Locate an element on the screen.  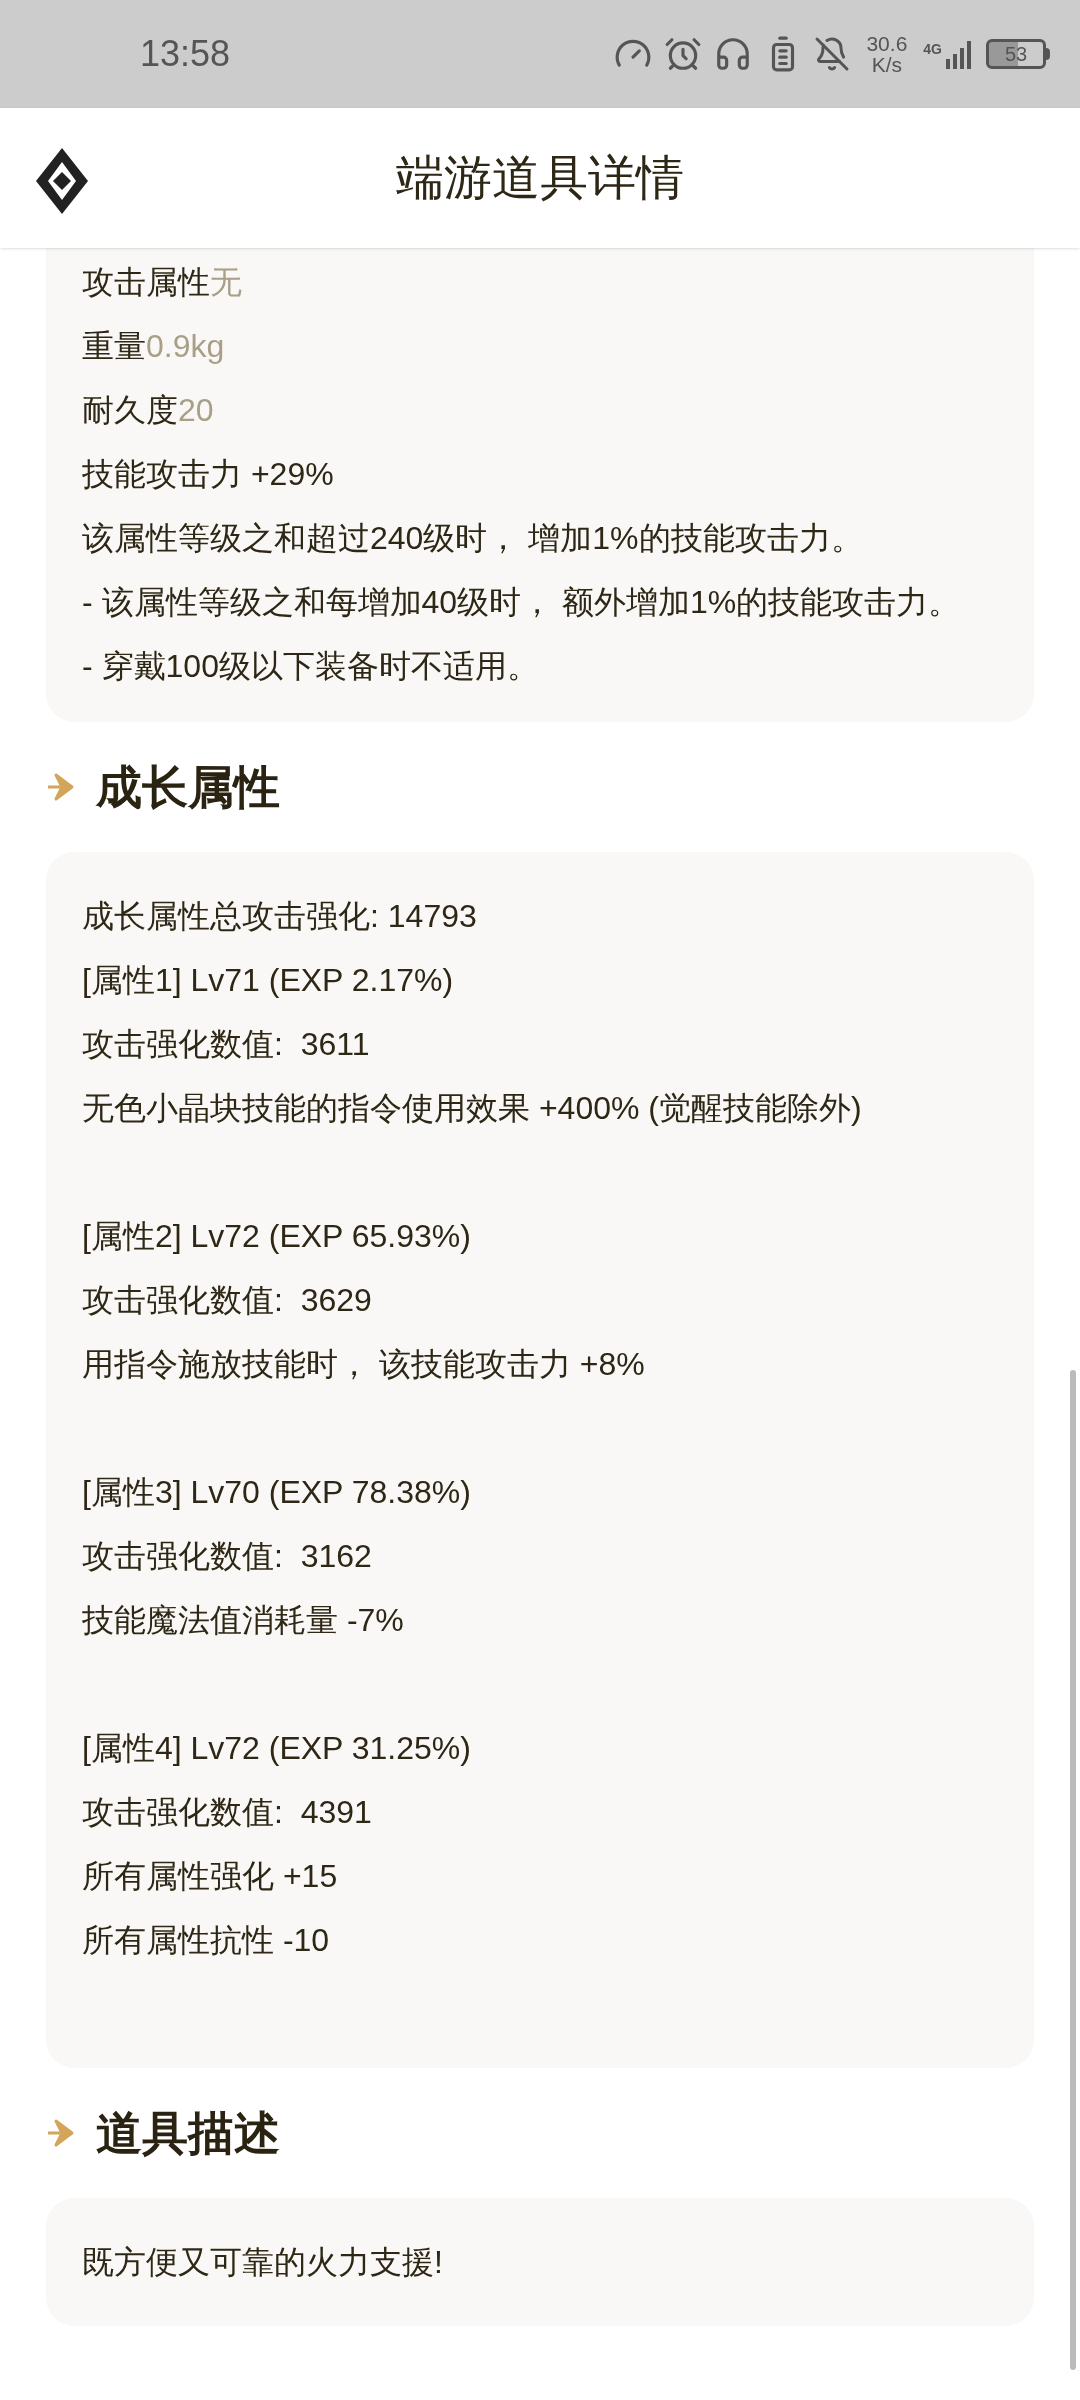
network-speed-unit: K/s is located at coordinates (887, 64).